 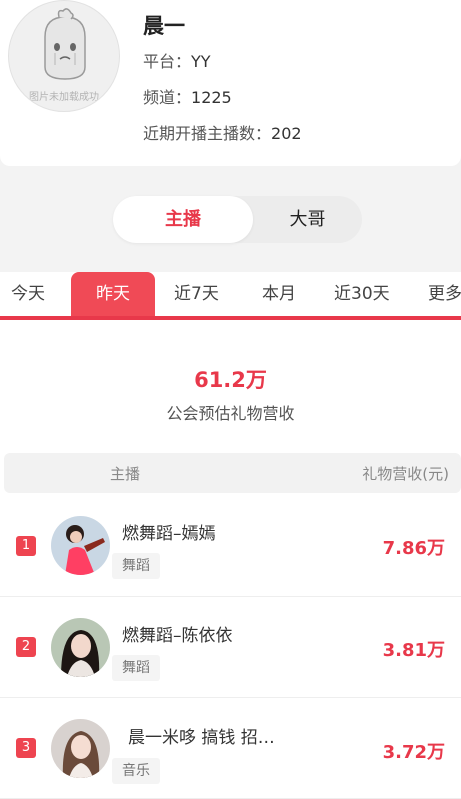 What do you see at coordinates (164, 26) in the screenshot?
I see `guild-name: 晨一` at bounding box center [164, 26].